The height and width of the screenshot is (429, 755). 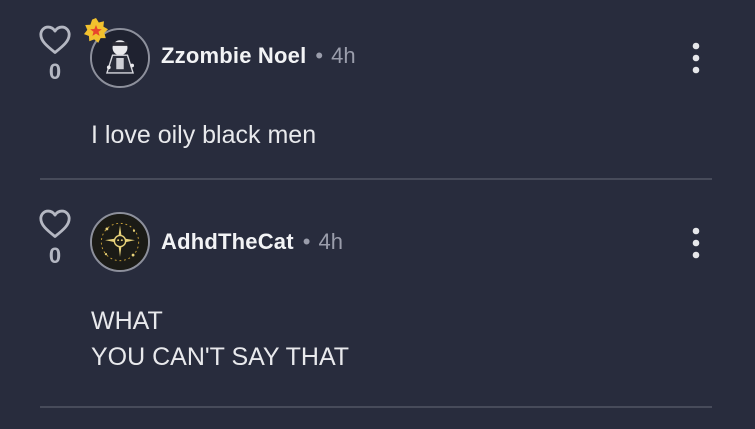 I want to click on comment-header: AdhdTheCat • 4h, so click(x=252, y=242).